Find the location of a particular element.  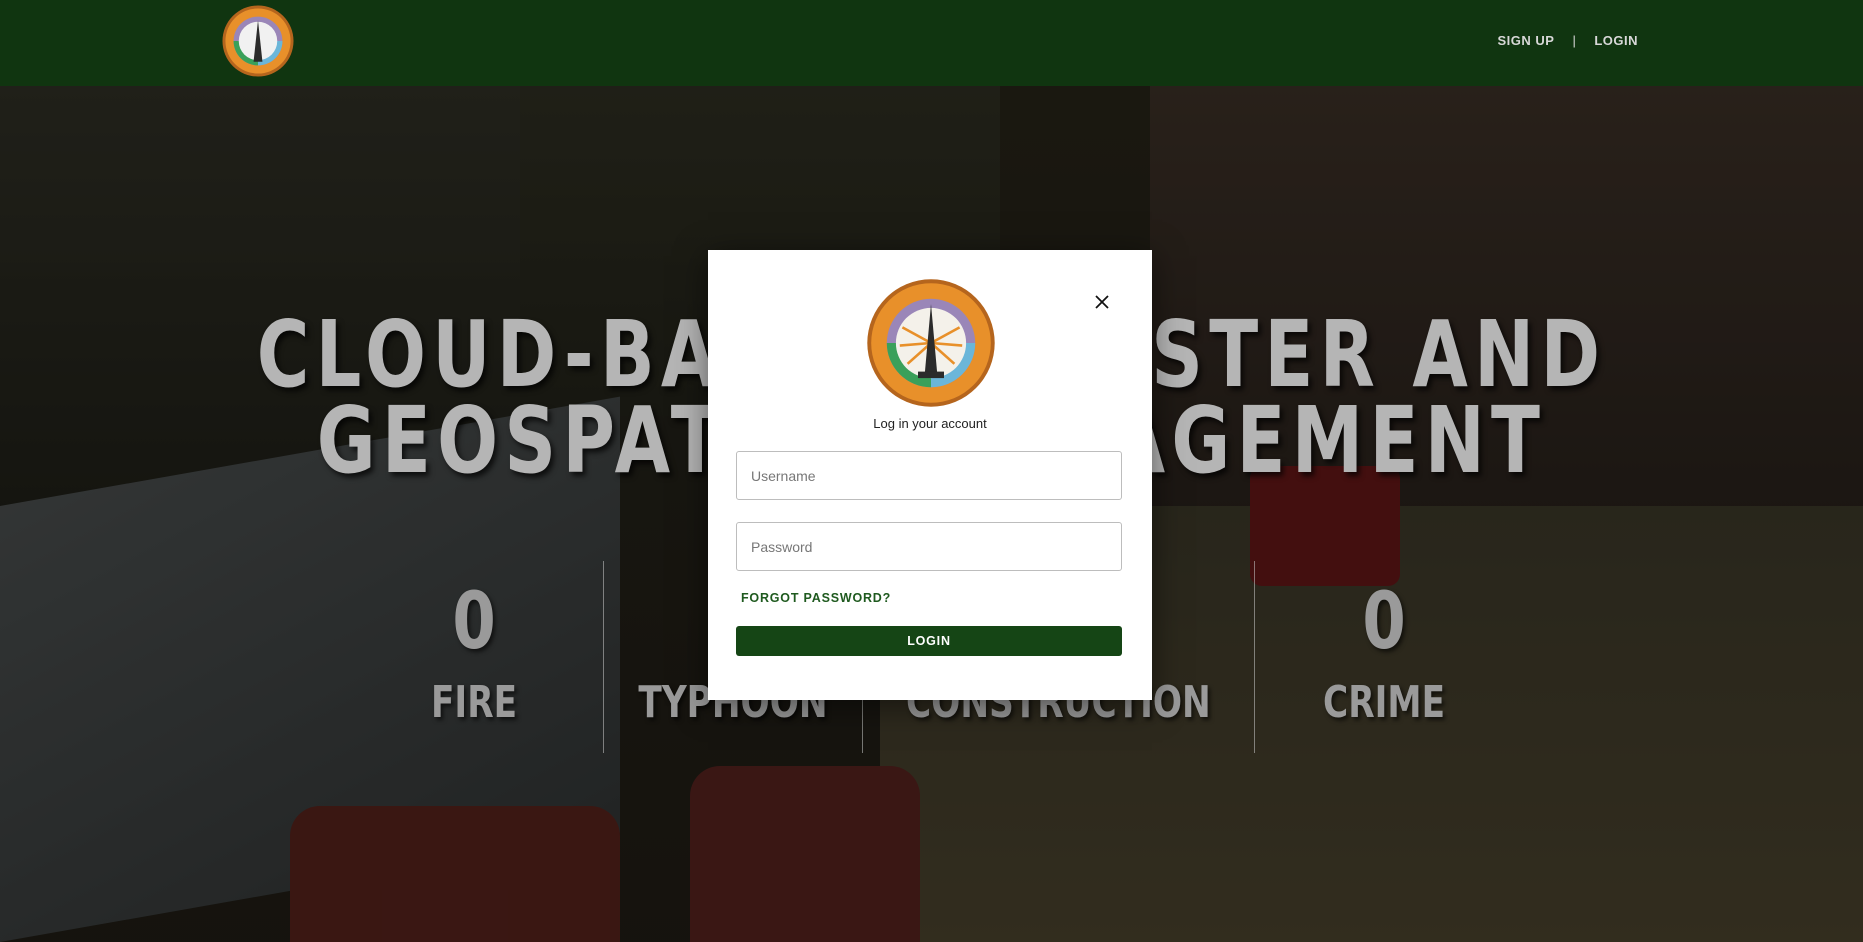

stat-label: CRIME is located at coordinates (1383, 702).